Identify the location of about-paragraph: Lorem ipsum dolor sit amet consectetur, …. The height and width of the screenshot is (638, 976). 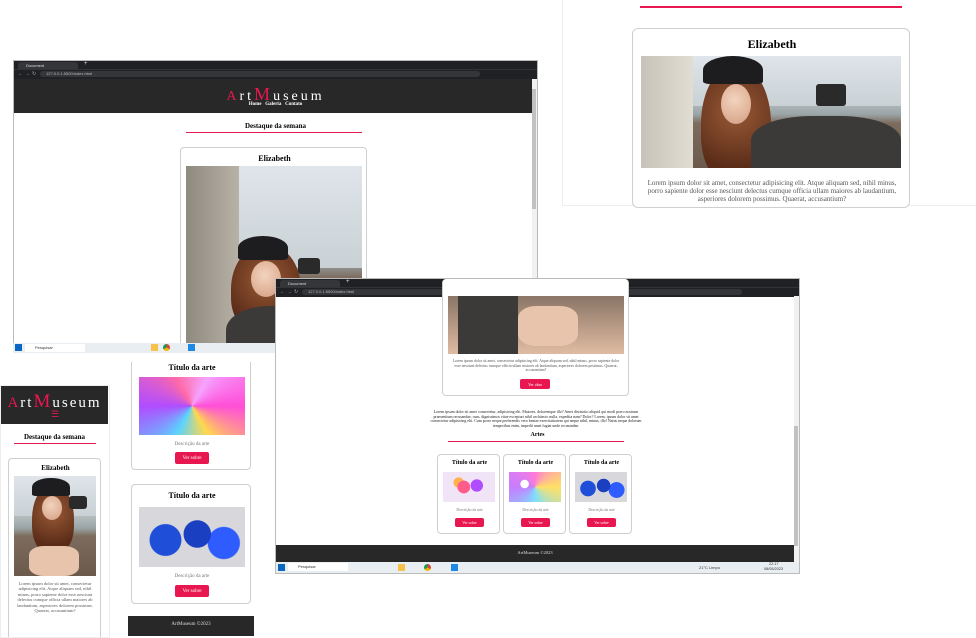
(536, 419).